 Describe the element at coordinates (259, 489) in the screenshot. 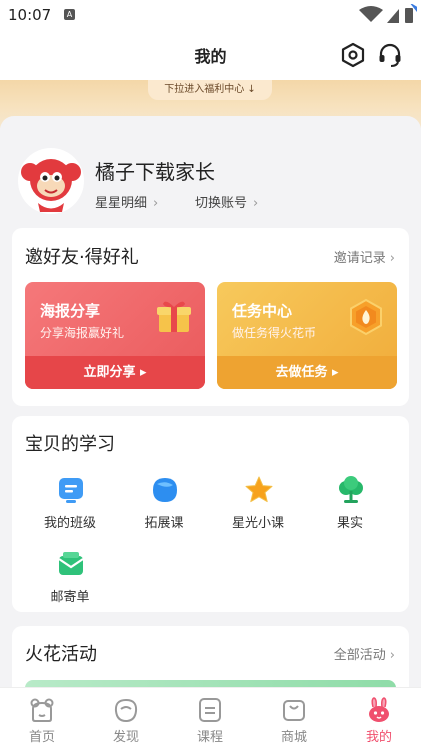

I see `star-course-icon` at that location.